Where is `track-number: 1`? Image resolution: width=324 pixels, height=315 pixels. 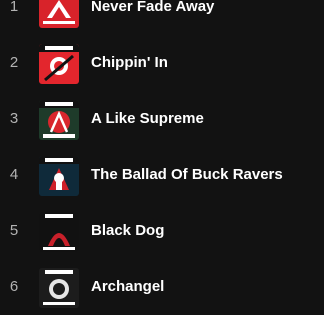
track-number: 1 is located at coordinates (14, 7).